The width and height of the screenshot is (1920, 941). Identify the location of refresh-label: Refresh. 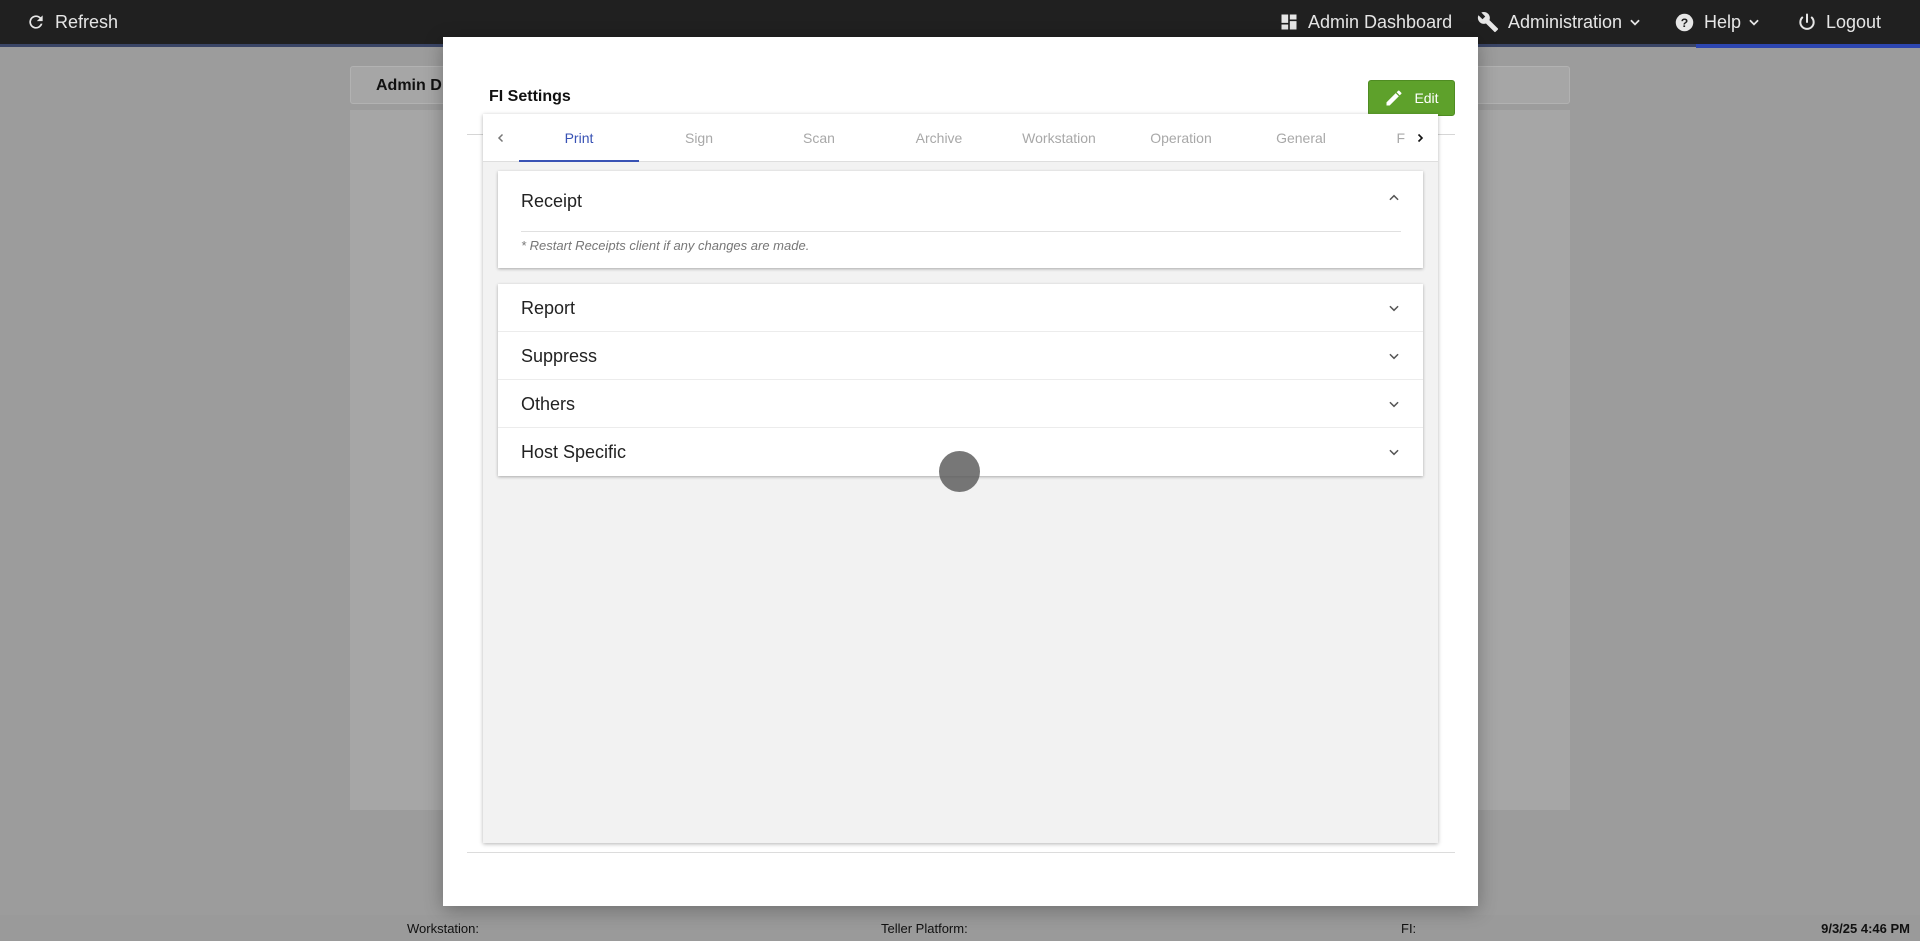
(87, 21).